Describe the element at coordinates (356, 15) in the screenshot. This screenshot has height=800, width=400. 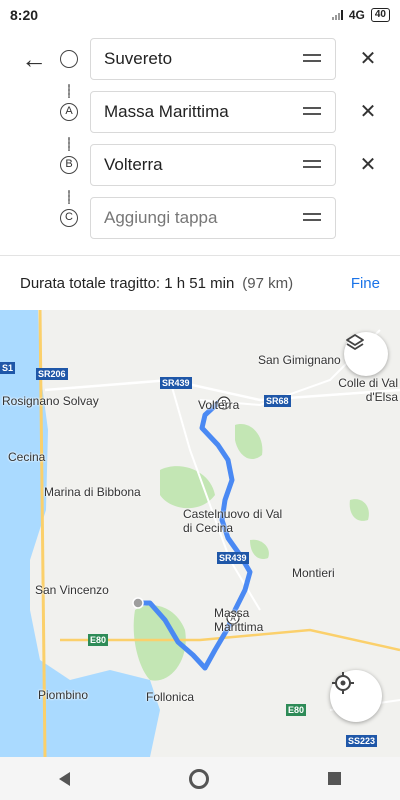
I see `network-label: 4G` at that location.